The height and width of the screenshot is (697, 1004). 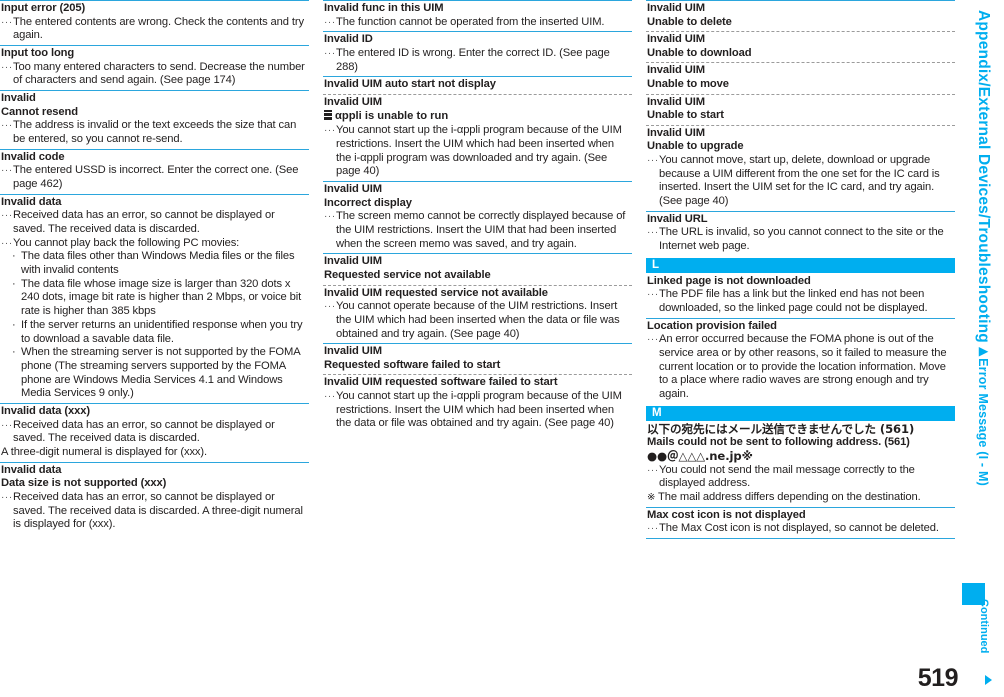 I want to click on reference-mark-icon: ※, so click(x=651, y=498).